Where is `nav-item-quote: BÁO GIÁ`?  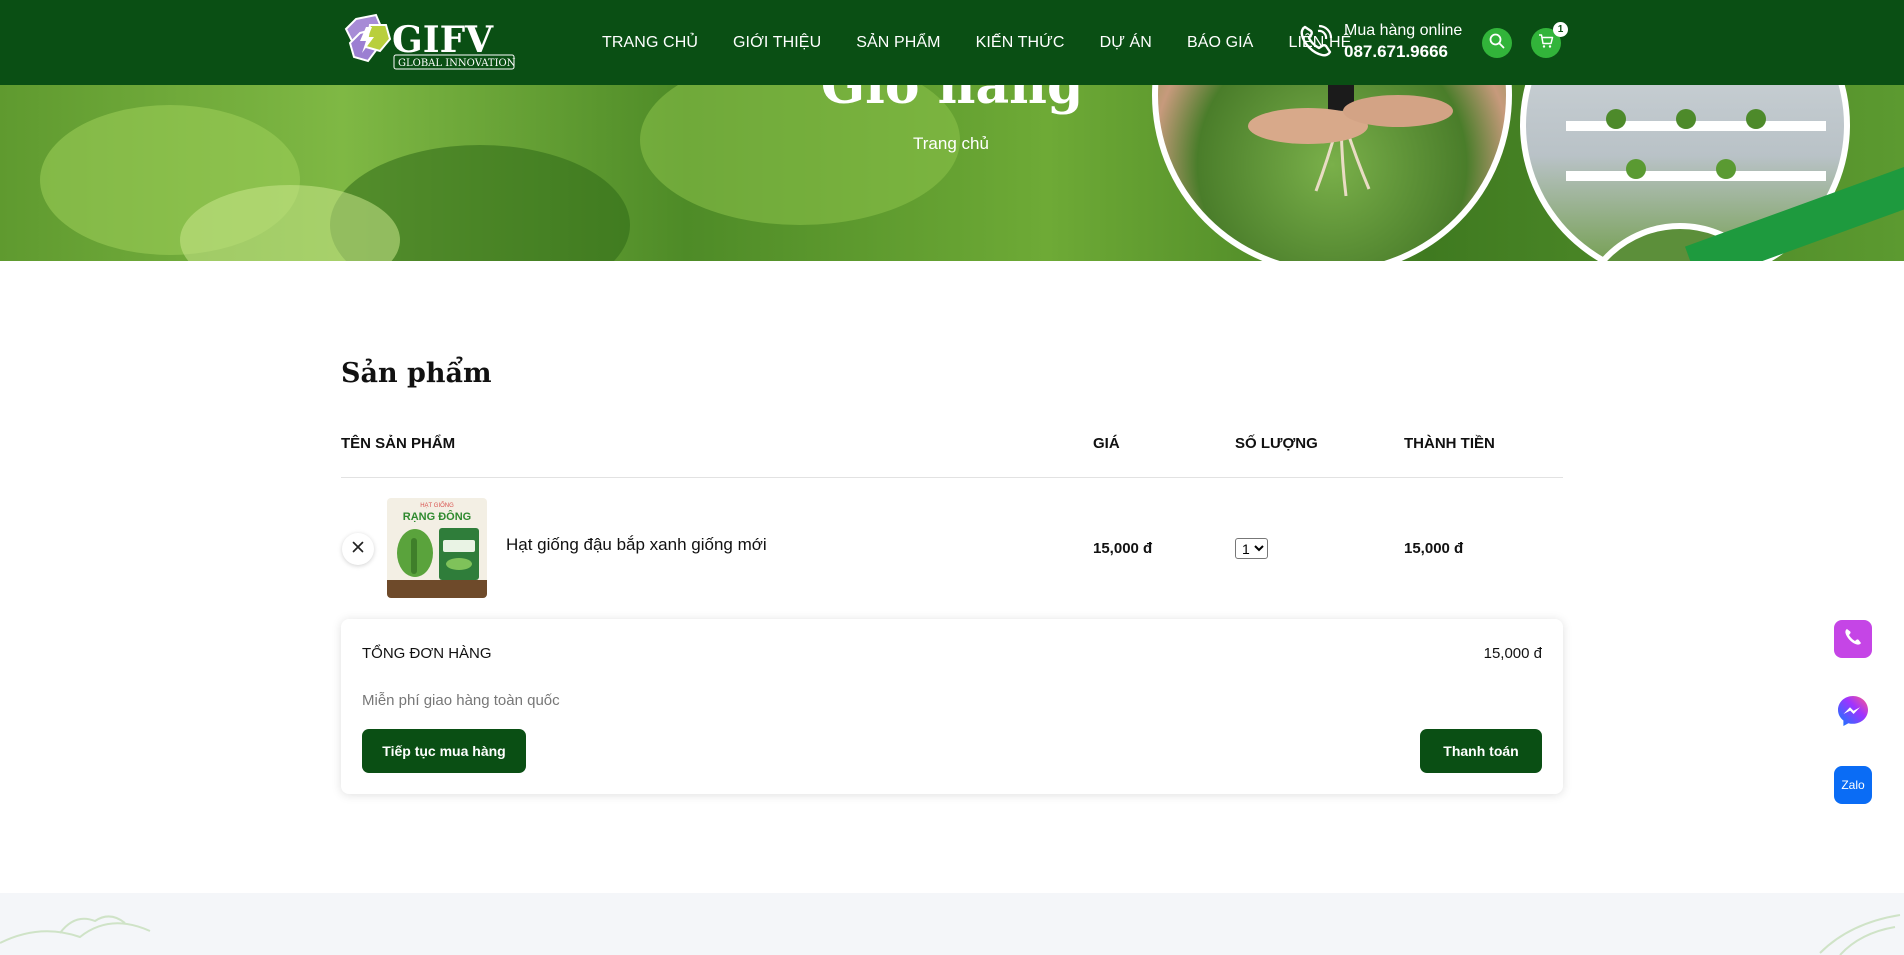
nav-item-quote: BÁO GIÁ is located at coordinates (1220, 43).